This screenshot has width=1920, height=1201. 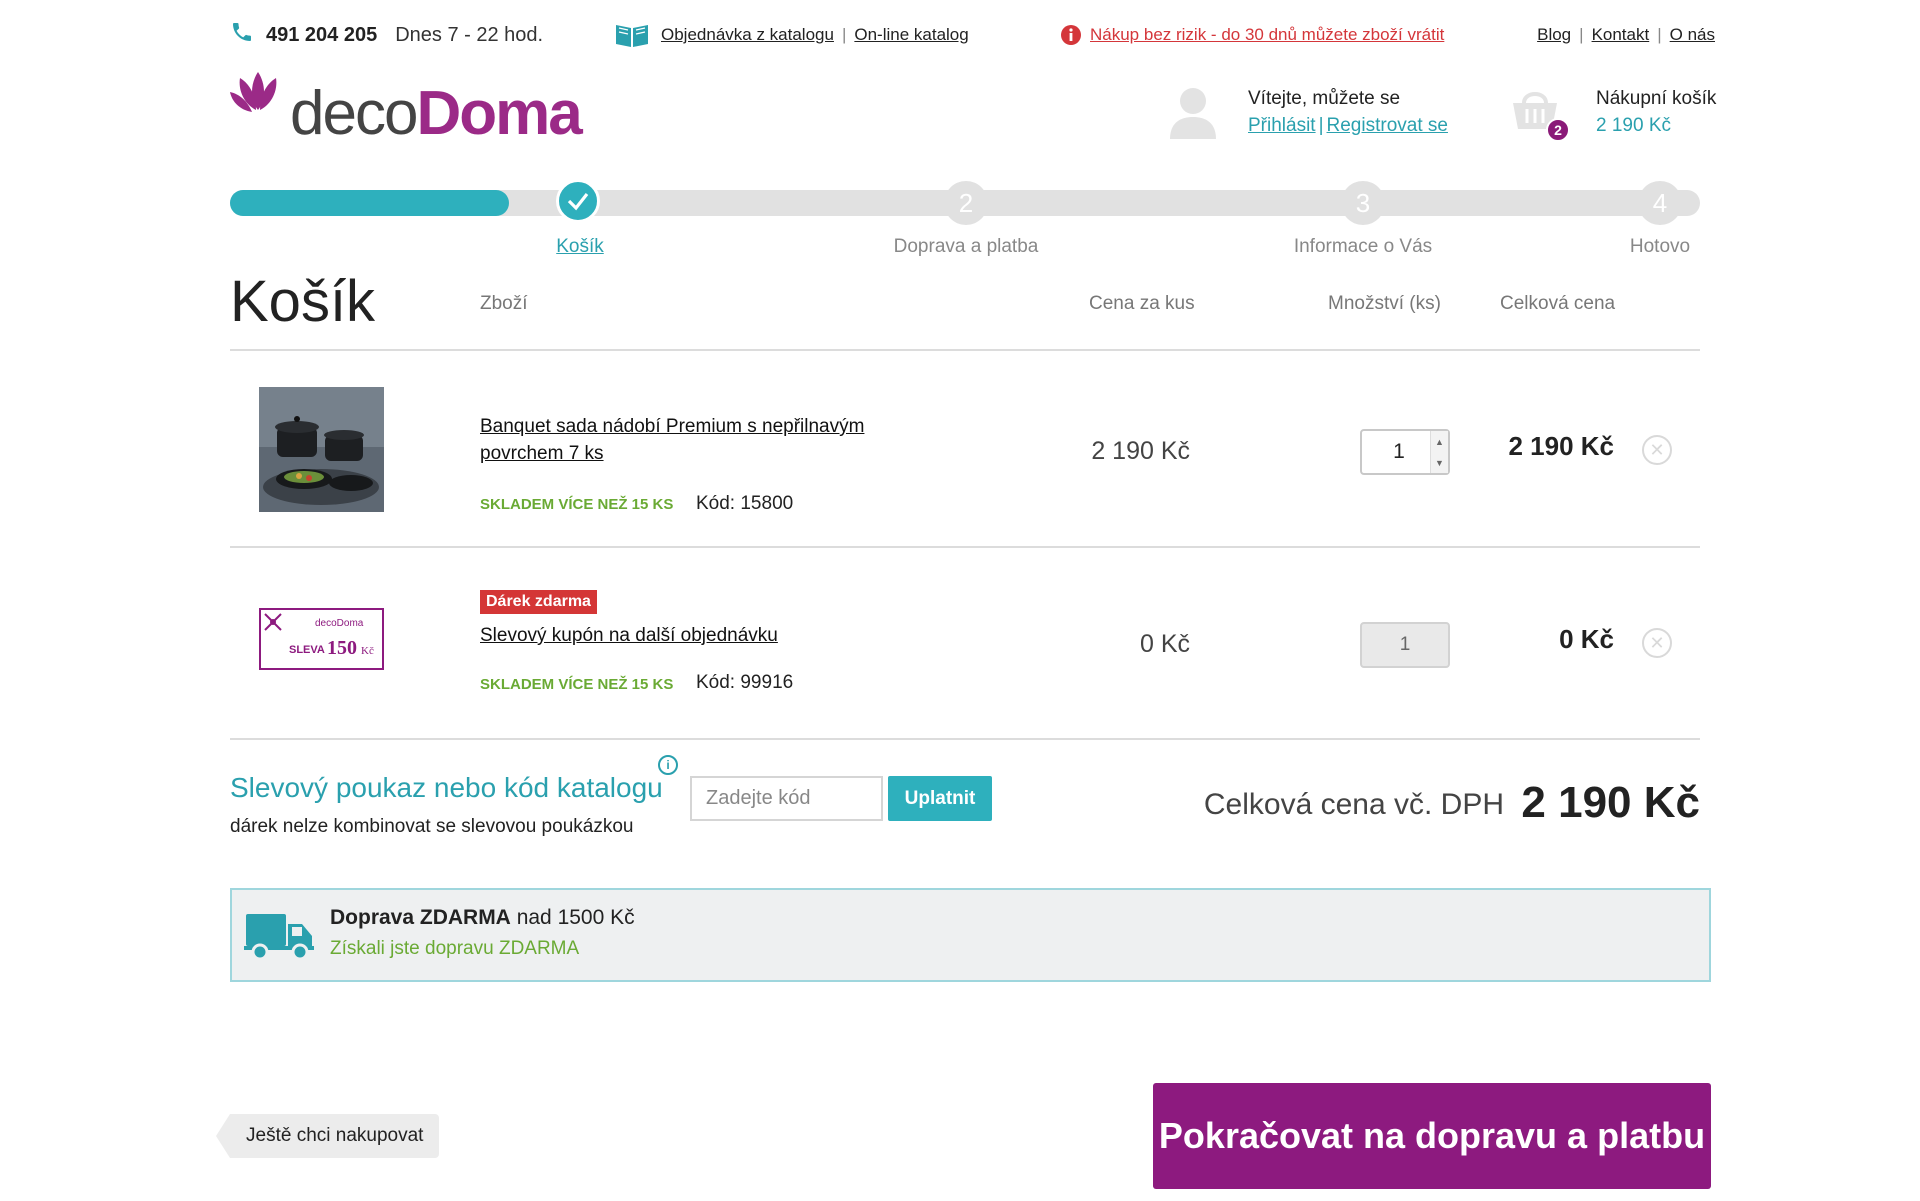 I want to click on mini-cart-title: Nákupní košík, so click(x=1656, y=98).